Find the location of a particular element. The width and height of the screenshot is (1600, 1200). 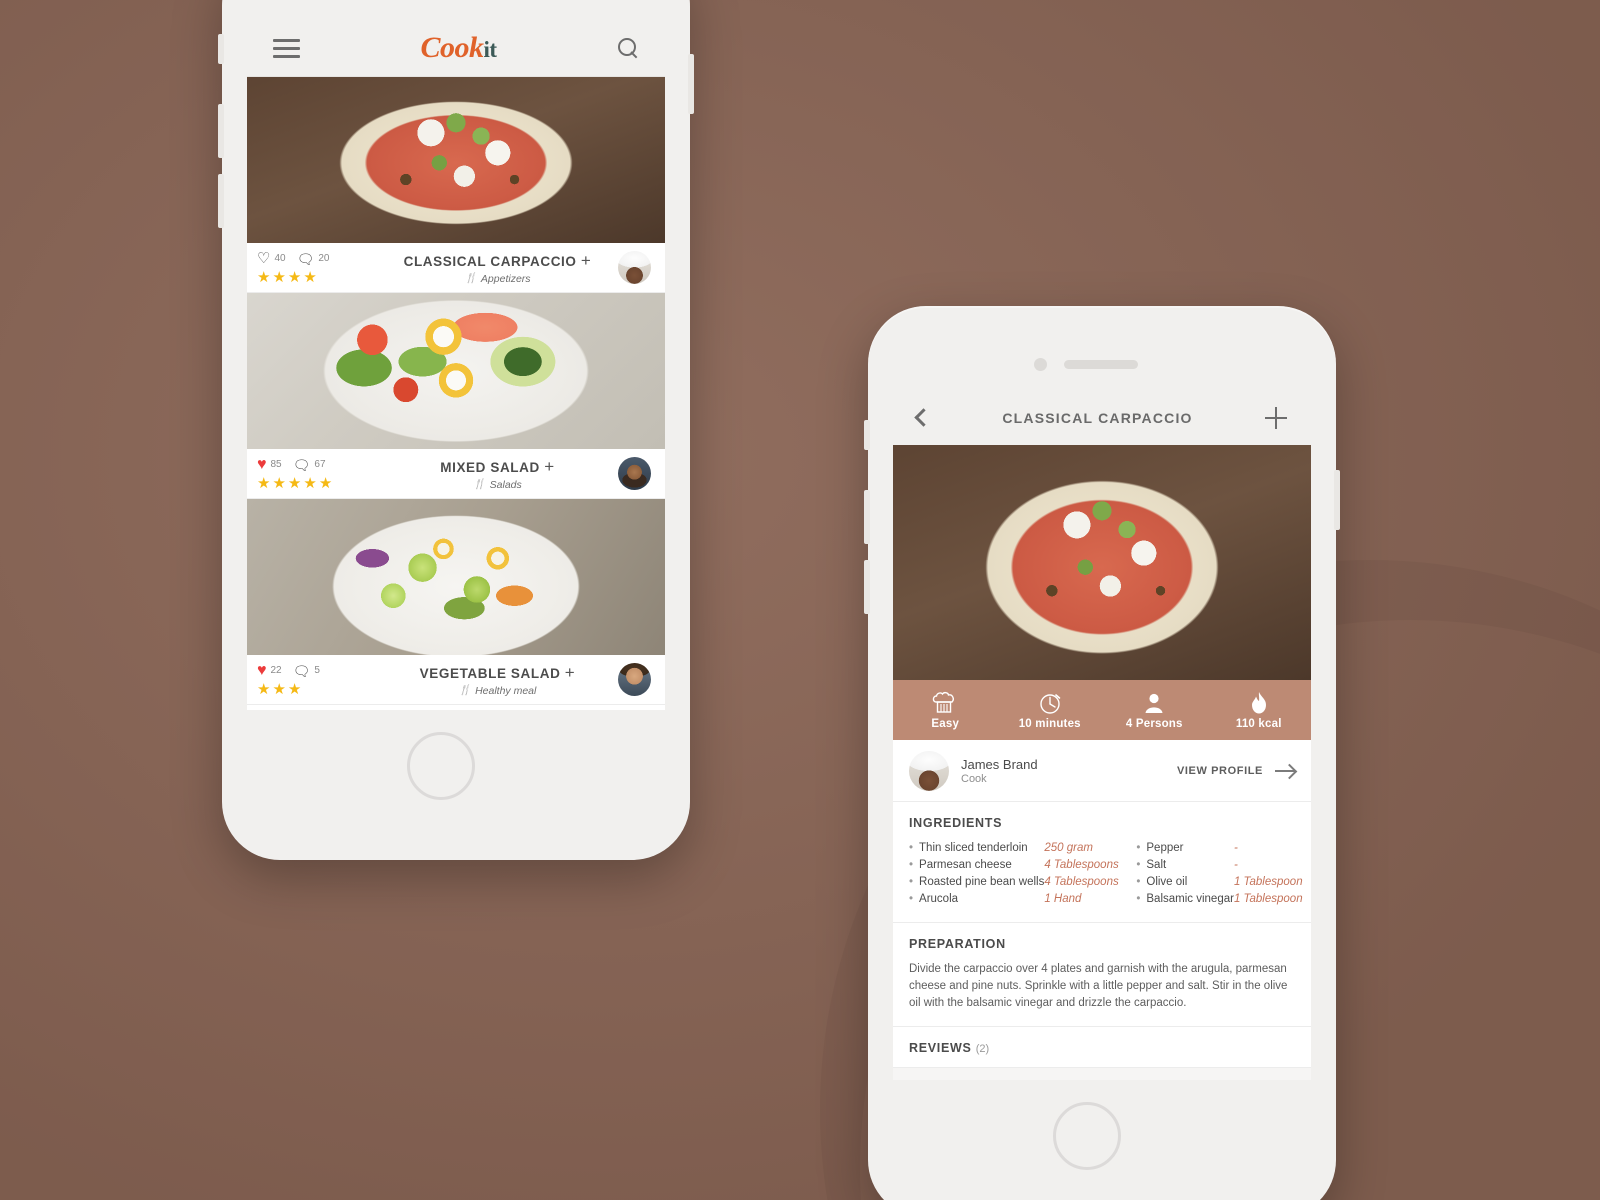

clock-icon is located at coordinates (1050, 703).